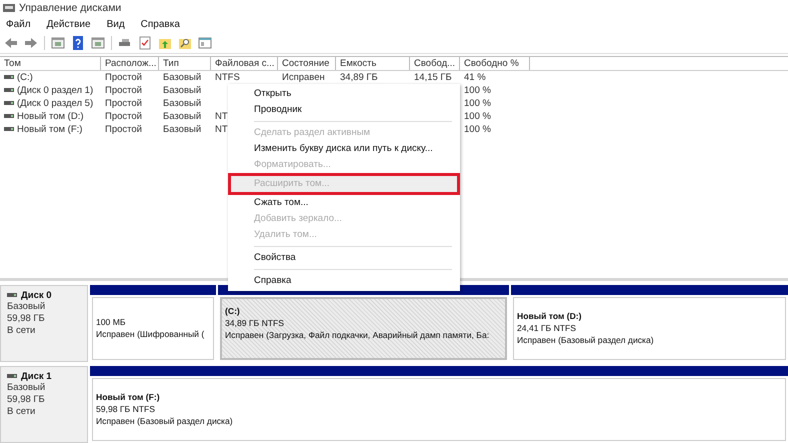 The width and height of the screenshot is (788, 443). I want to click on table-cell: 14,15 ГБ, so click(433, 77).